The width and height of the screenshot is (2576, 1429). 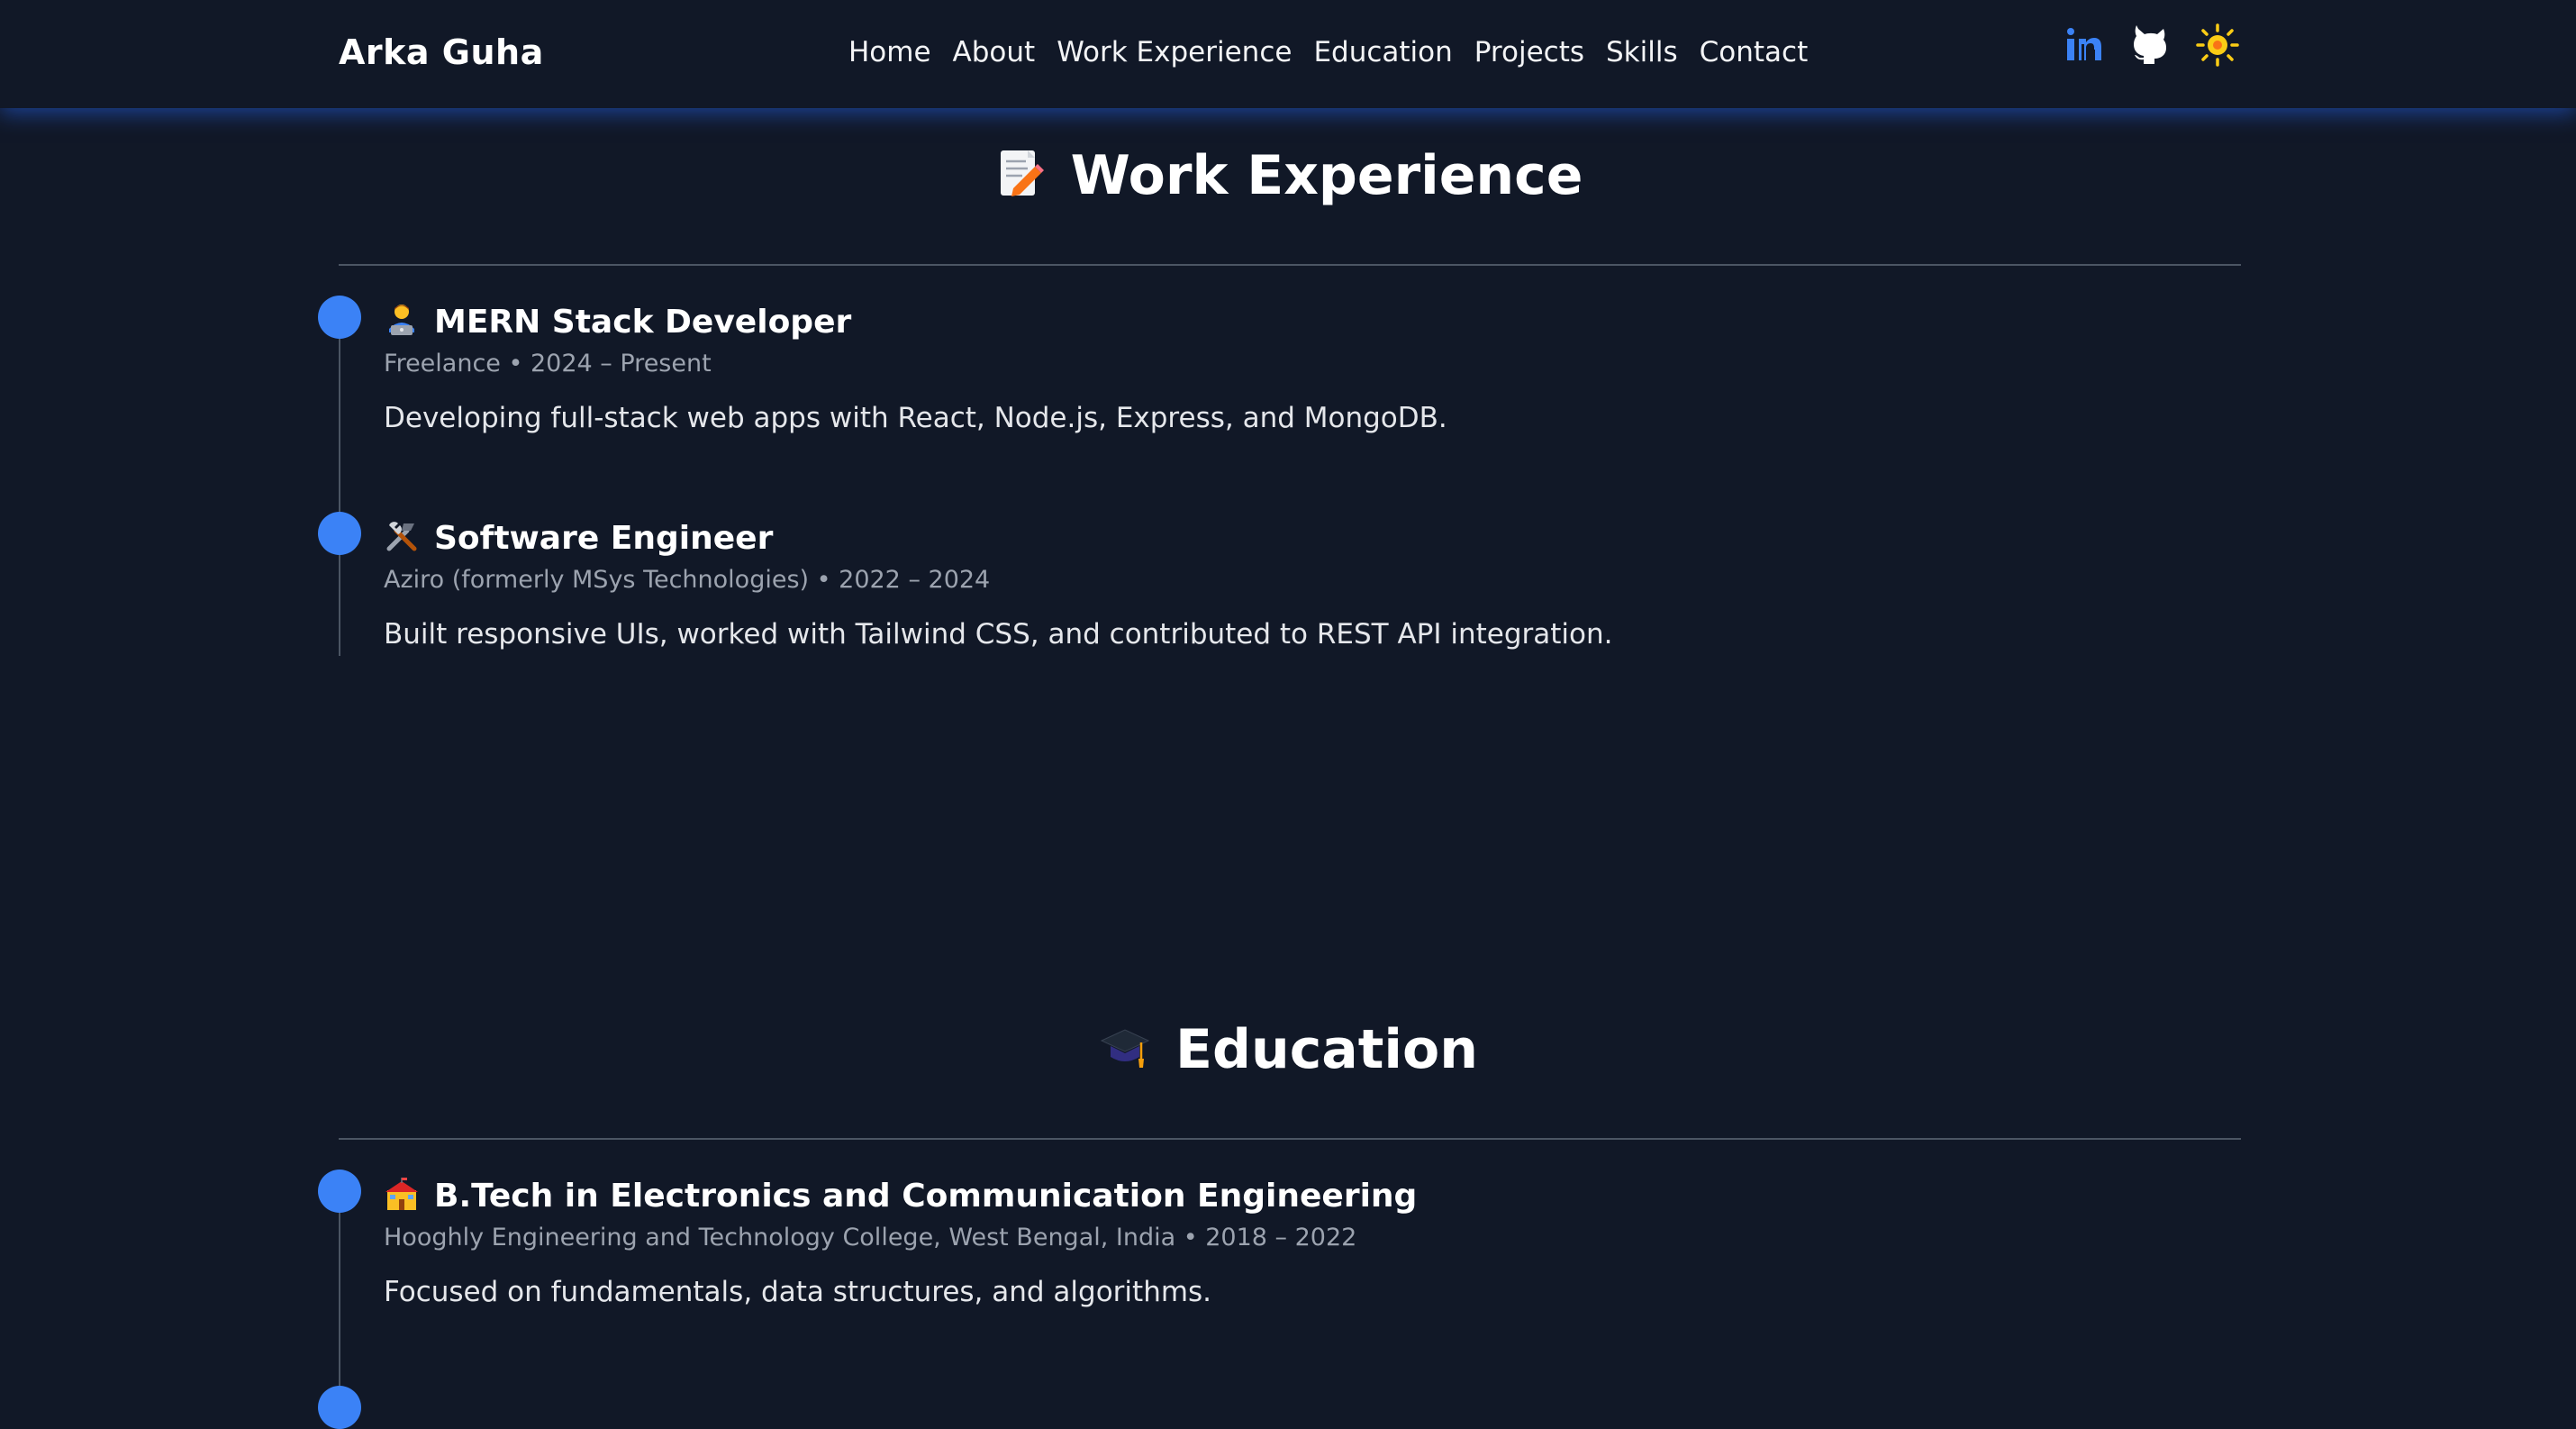 I want to click on nav-link-about: About, so click(x=995, y=52).